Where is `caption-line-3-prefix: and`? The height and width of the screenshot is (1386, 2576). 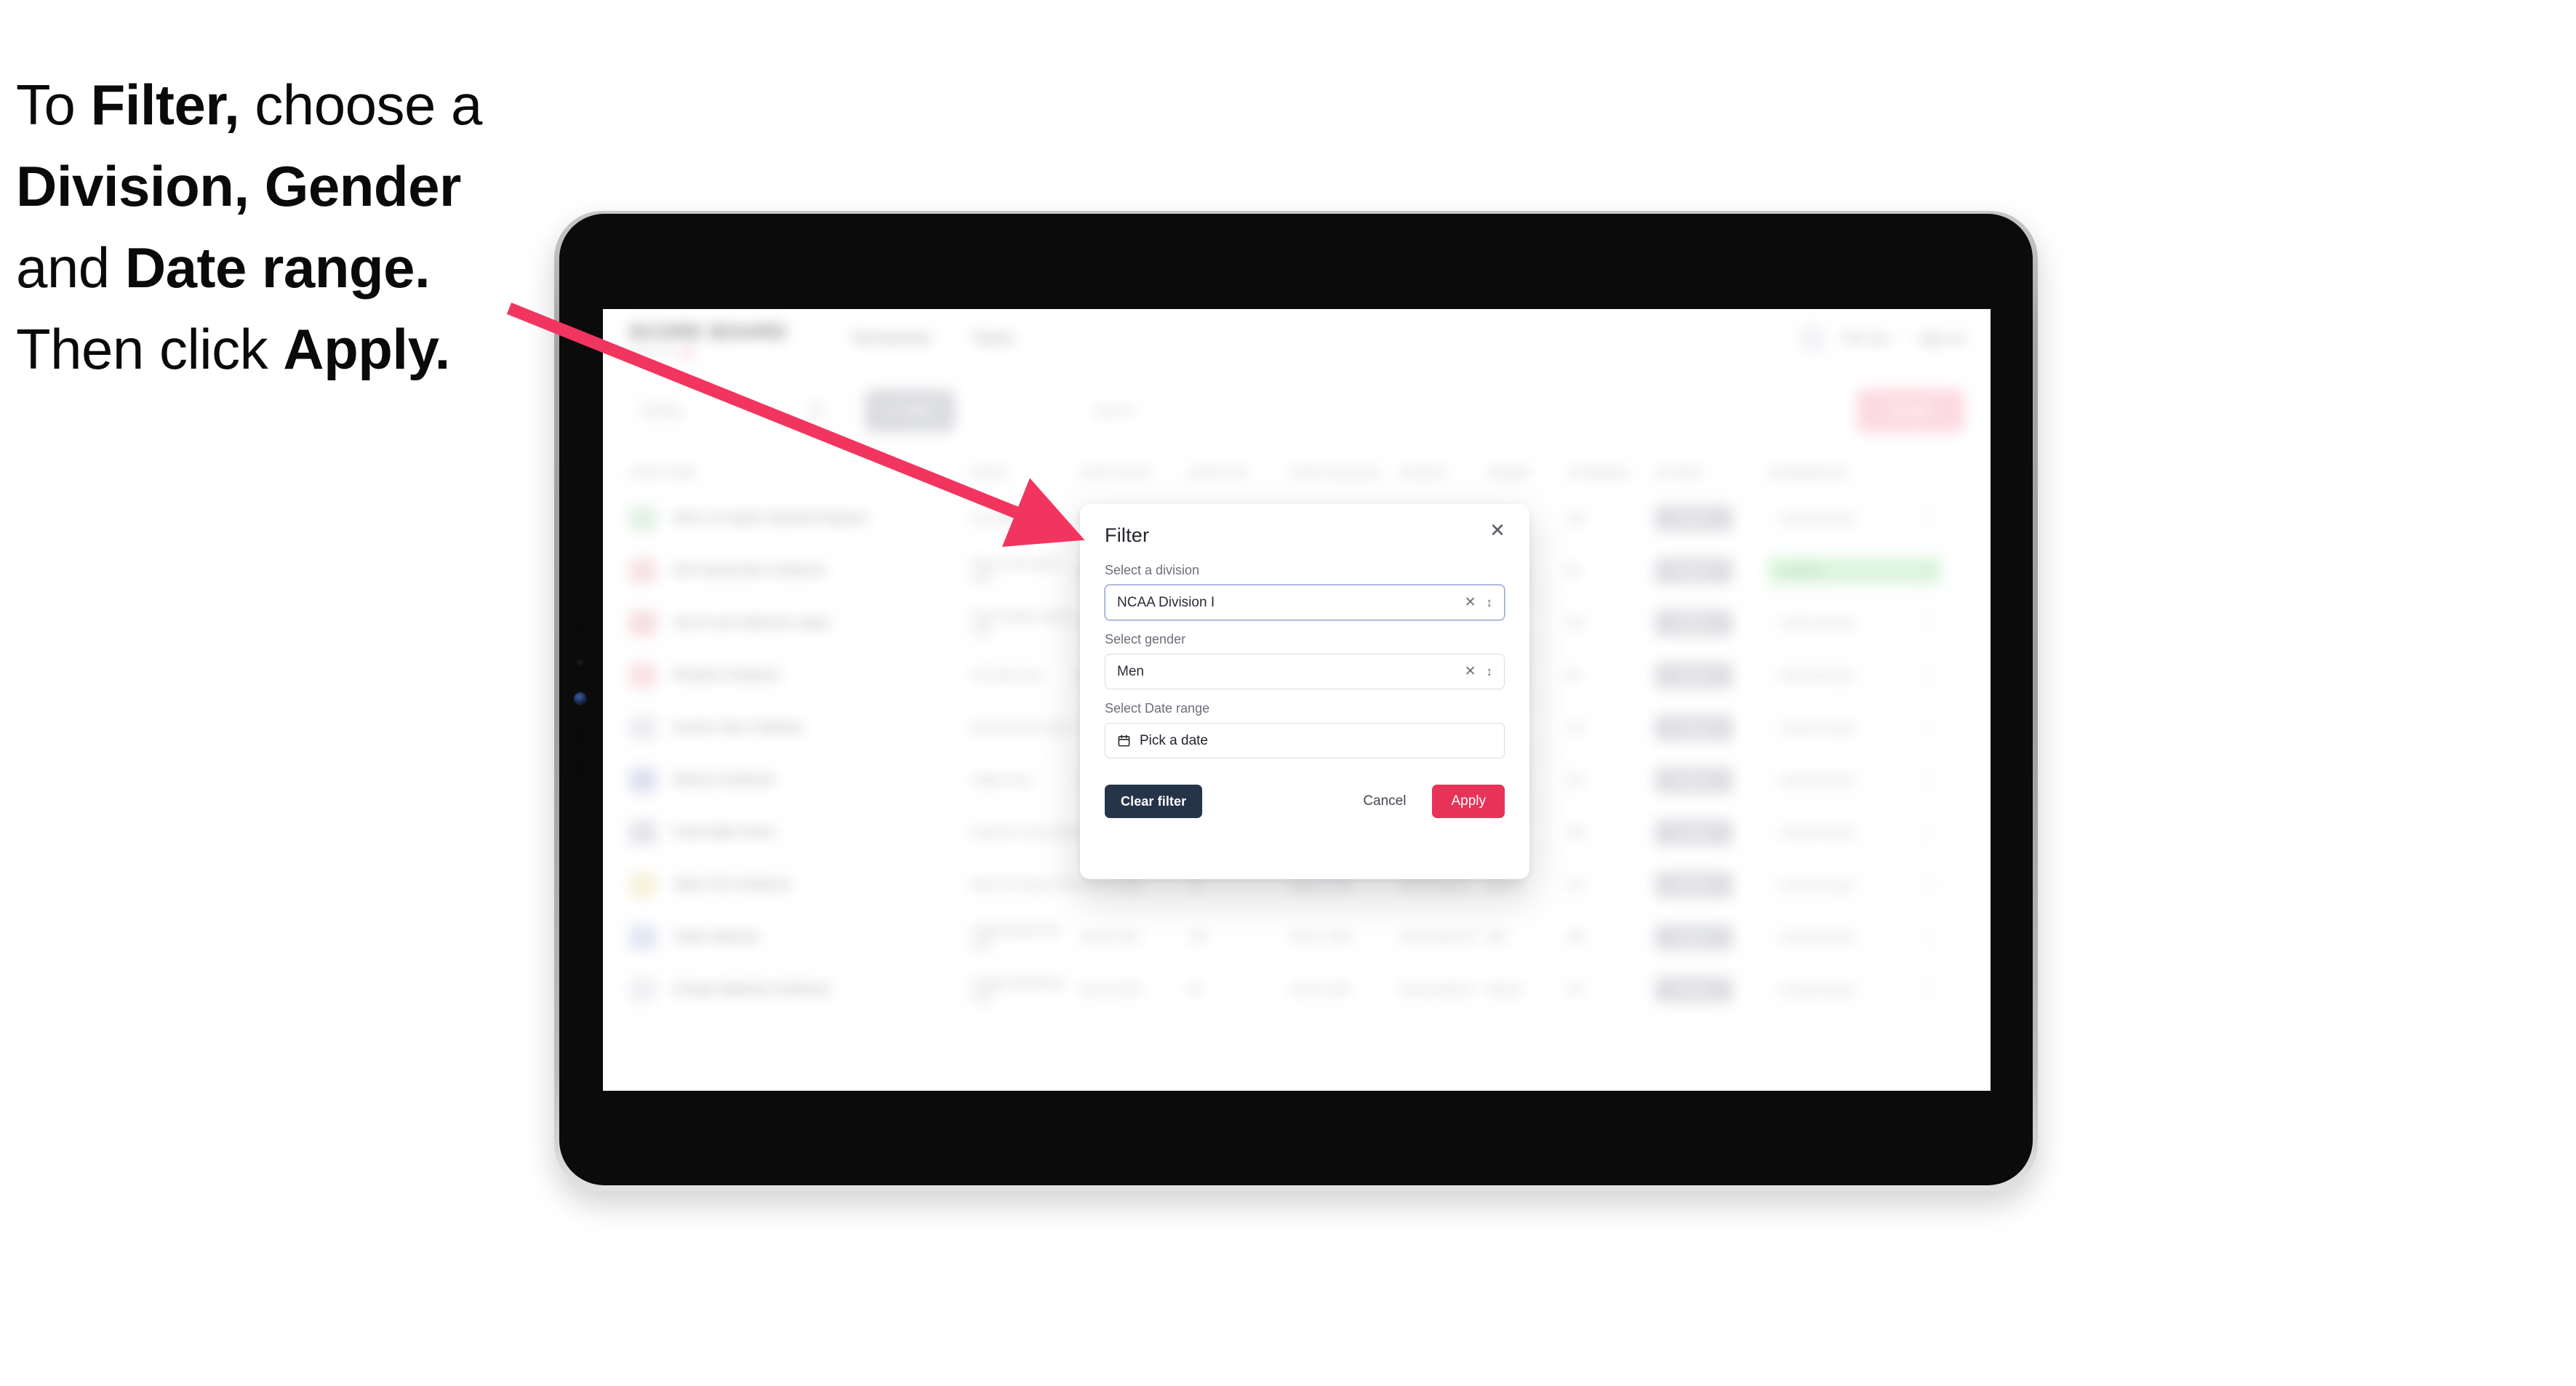 caption-line-3-prefix: and is located at coordinates (70, 268).